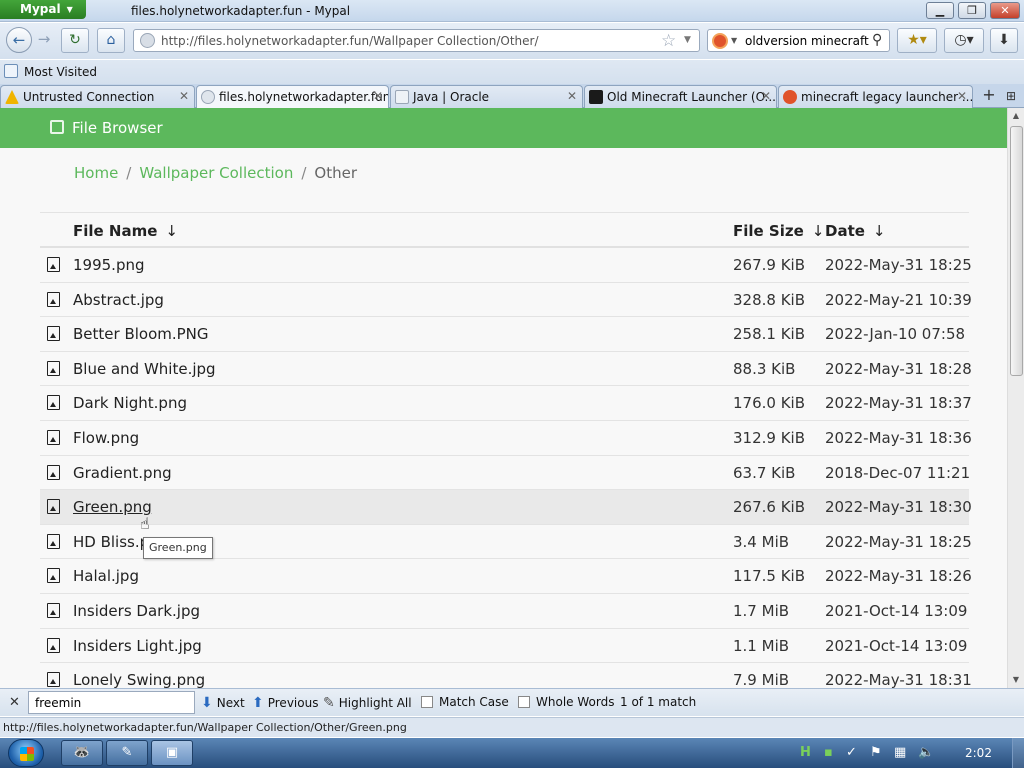  I want to click on column-file-size: File Size ↓, so click(778, 231).